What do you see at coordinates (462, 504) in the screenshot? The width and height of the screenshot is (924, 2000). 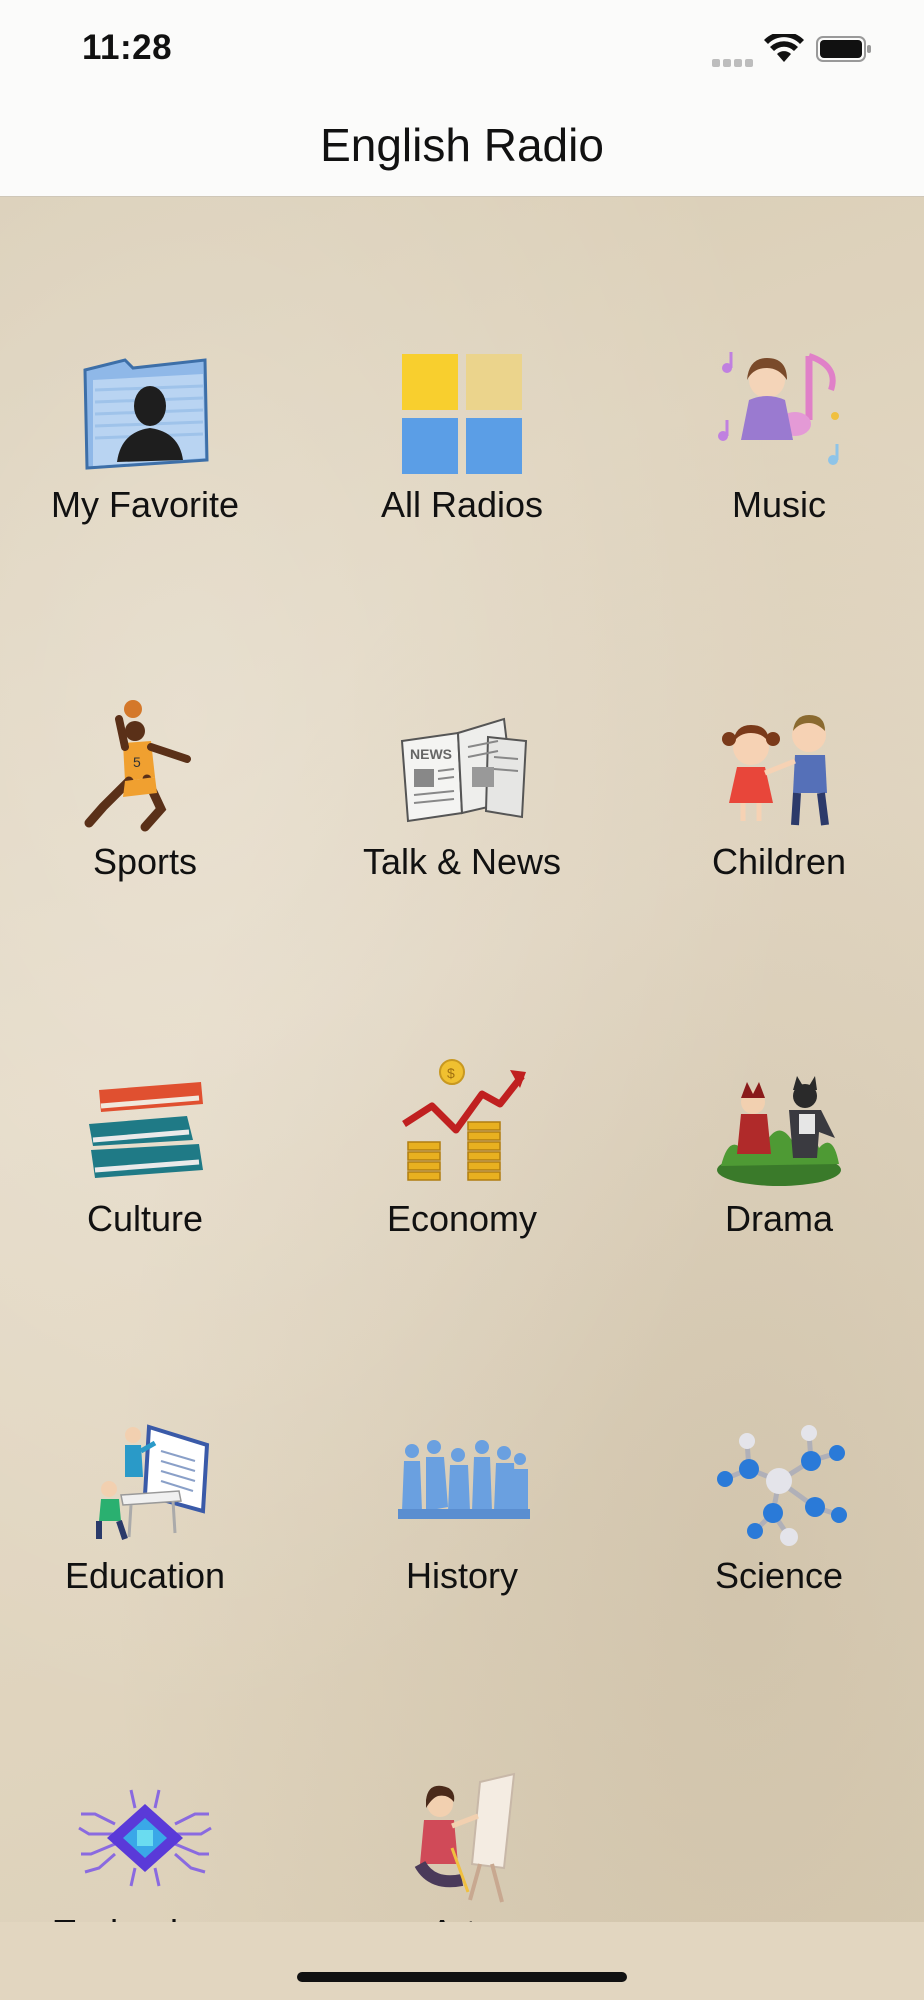 I see `category-label: All Radios` at bounding box center [462, 504].